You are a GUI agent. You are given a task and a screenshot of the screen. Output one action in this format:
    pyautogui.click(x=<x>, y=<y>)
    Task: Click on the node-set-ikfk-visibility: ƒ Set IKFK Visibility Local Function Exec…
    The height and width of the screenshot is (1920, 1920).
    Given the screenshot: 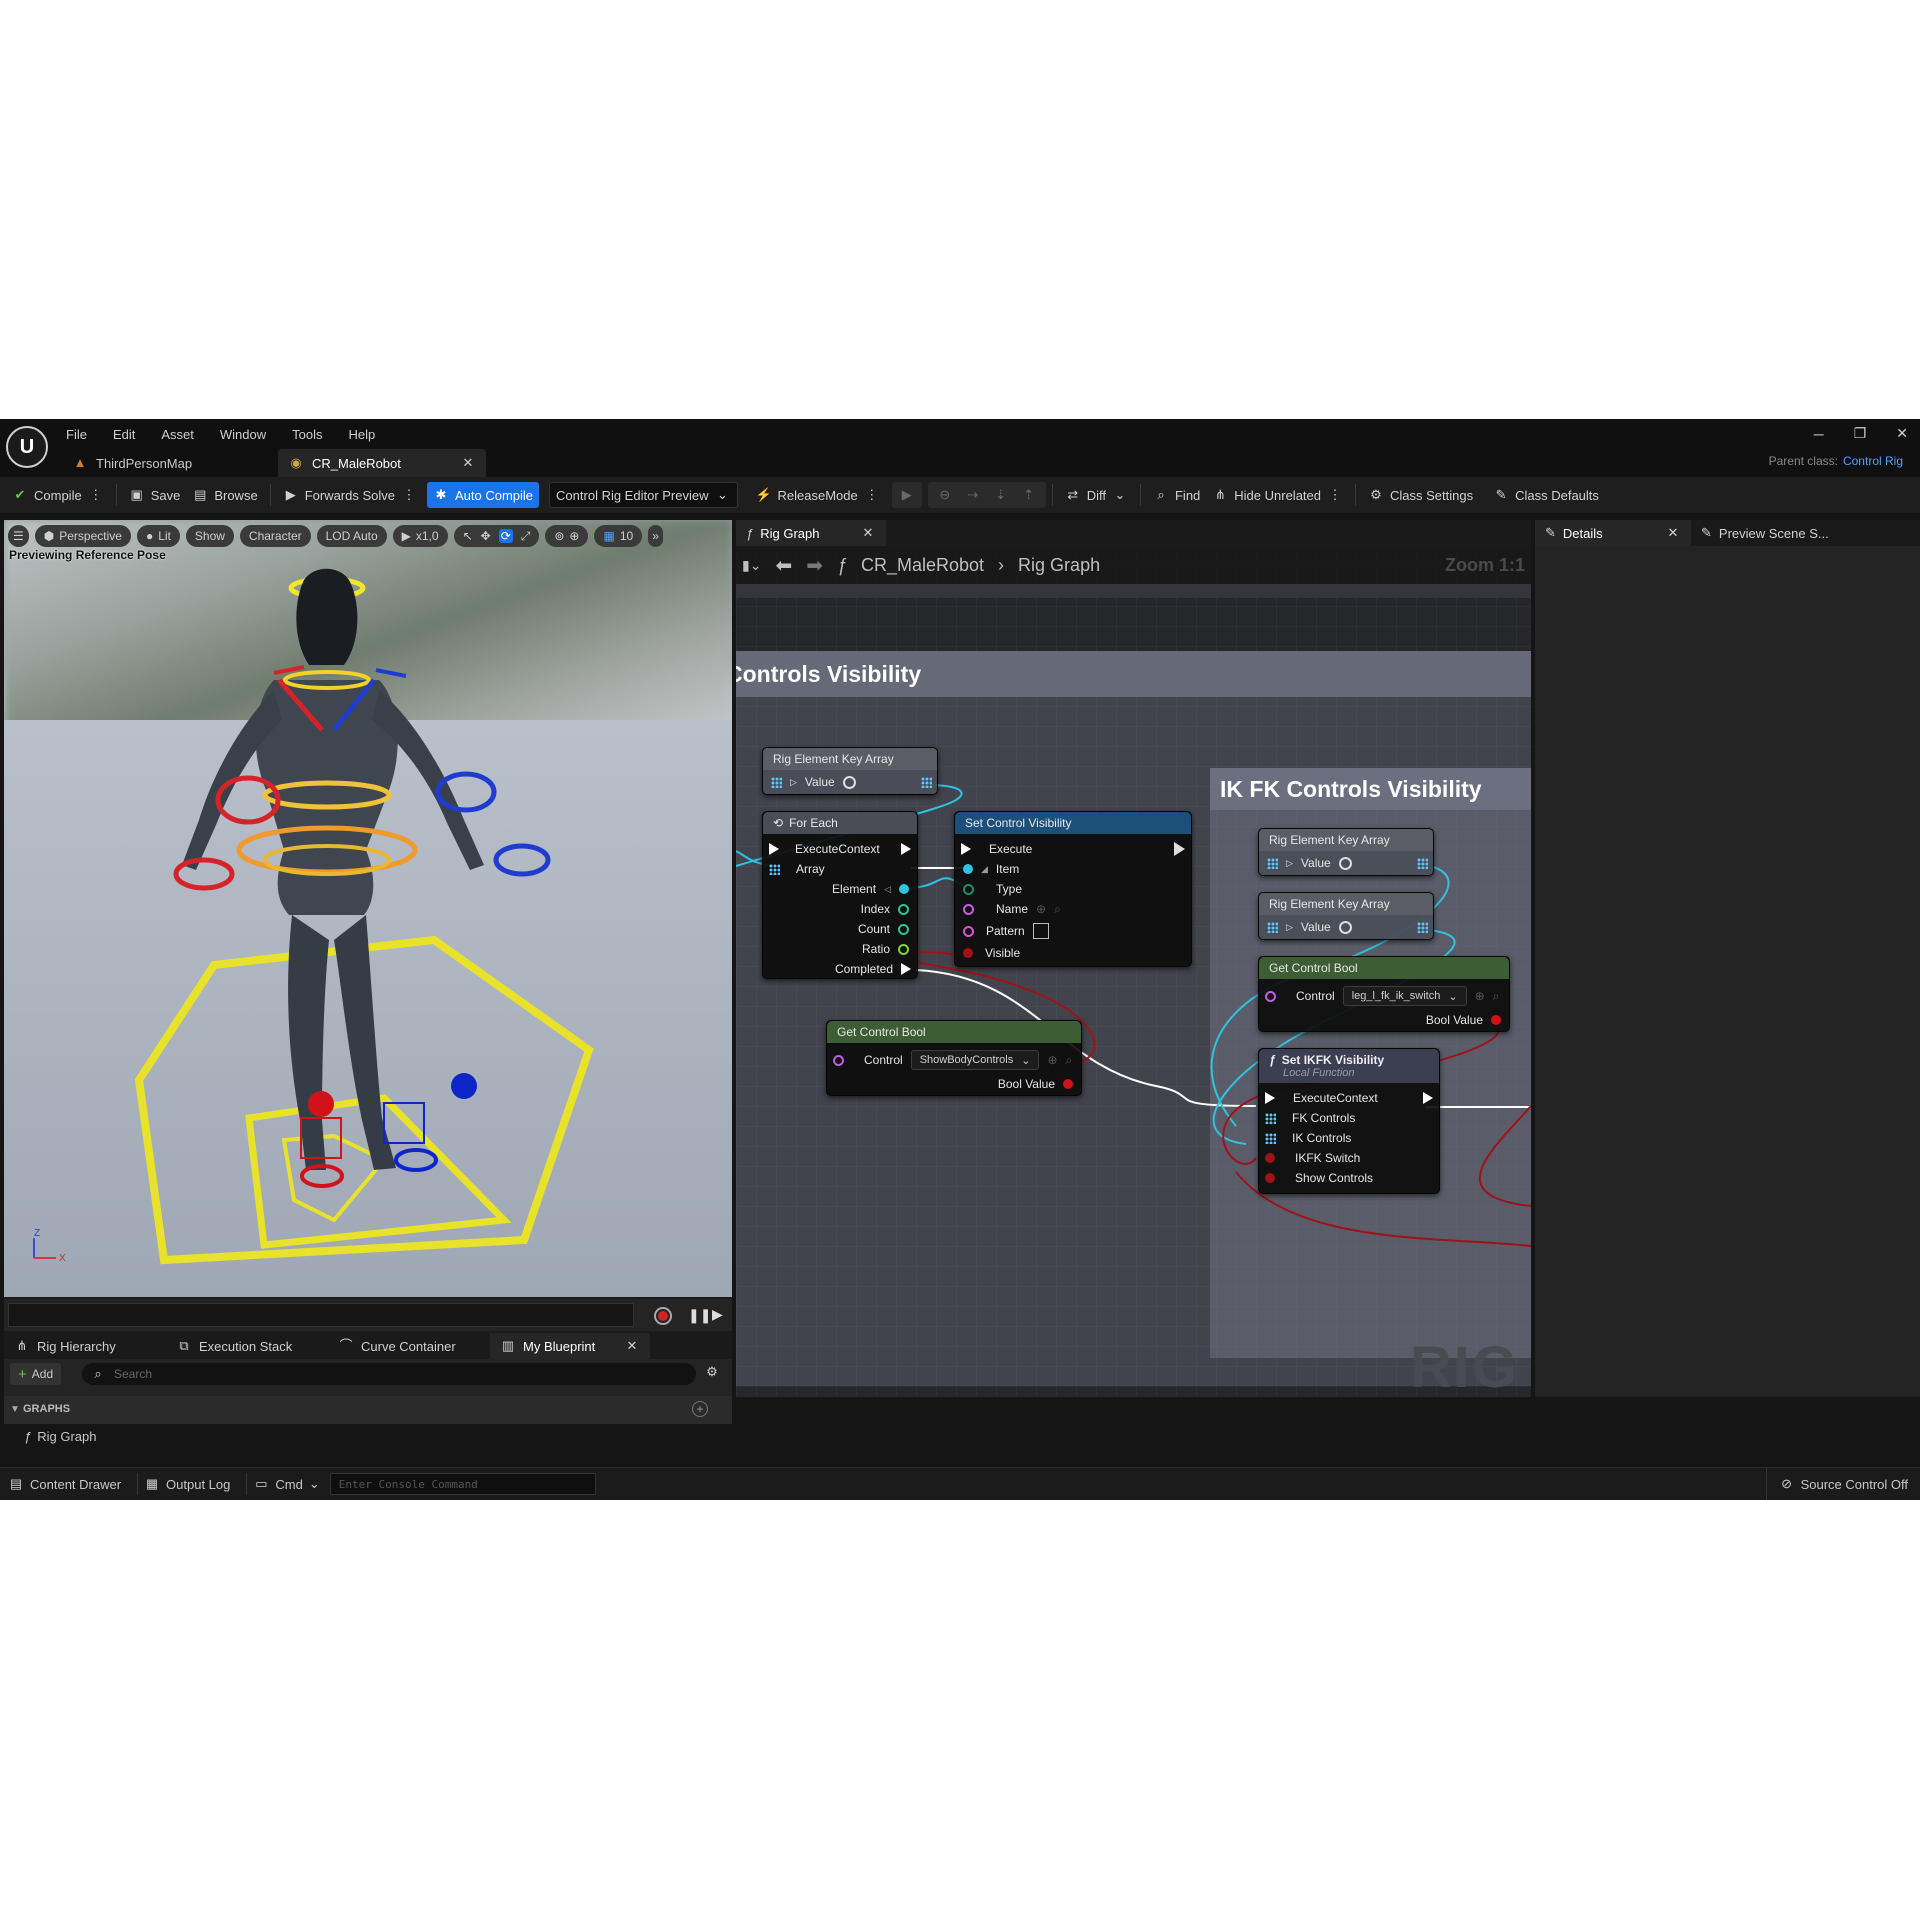 What is the action you would take?
    pyautogui.click(x=1349, y=1121)
    